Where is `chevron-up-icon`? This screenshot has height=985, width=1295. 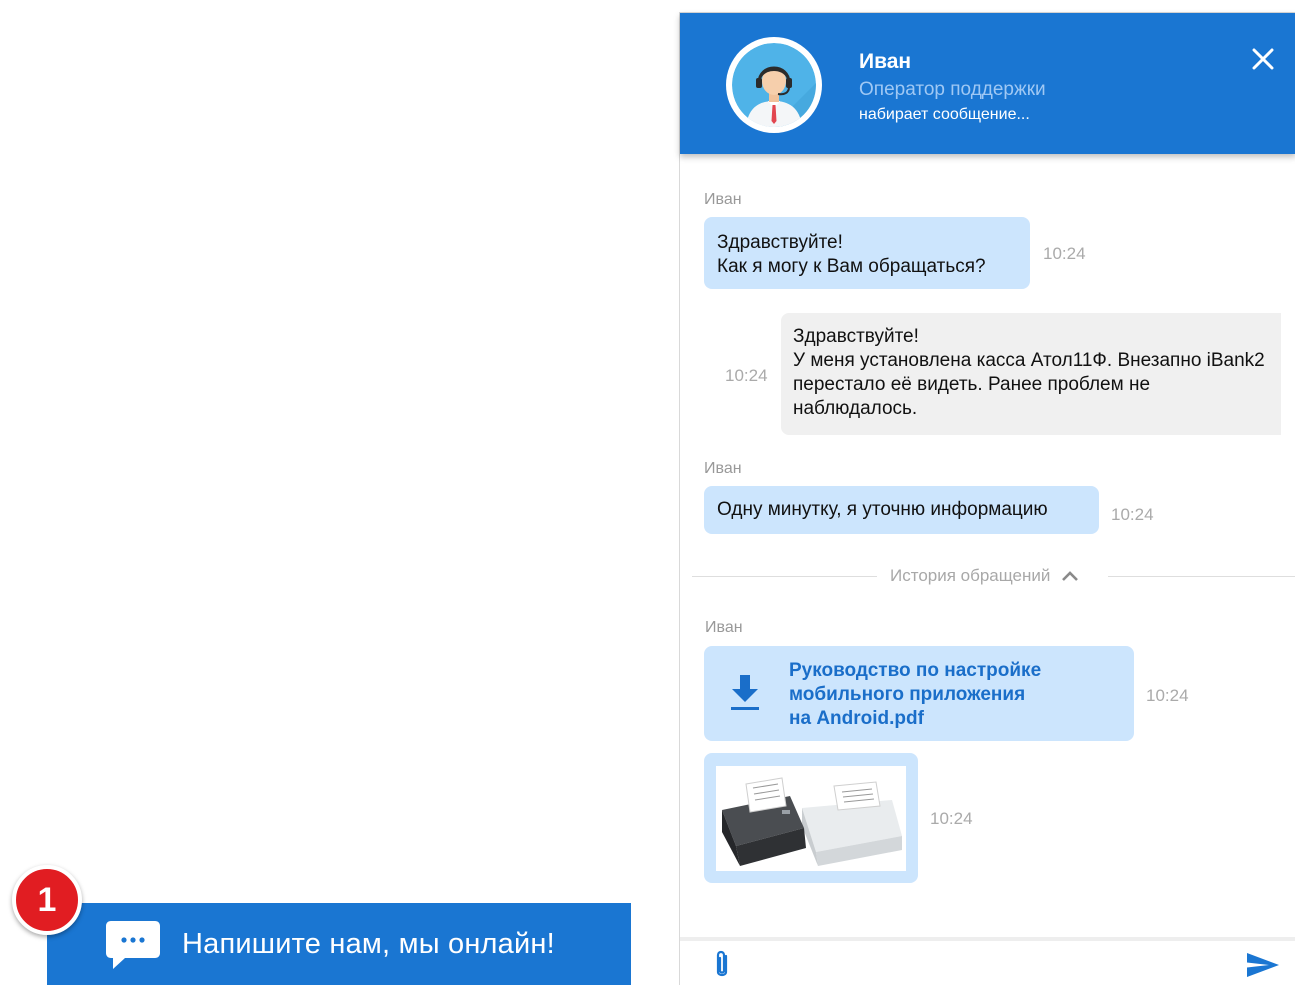 chevron-up-icon is located at coordinates (1070, 576).